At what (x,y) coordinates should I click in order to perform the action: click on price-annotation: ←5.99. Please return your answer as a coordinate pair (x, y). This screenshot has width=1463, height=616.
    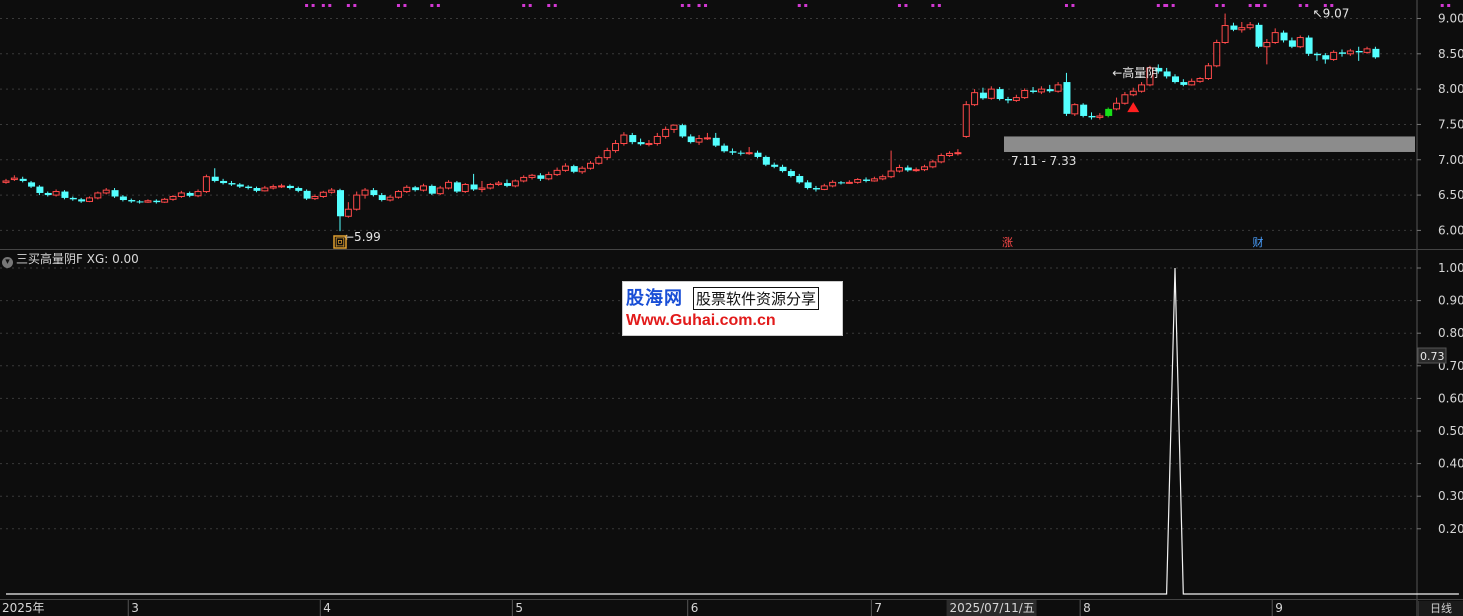
    Looking at the image, I should click on (362, 237).